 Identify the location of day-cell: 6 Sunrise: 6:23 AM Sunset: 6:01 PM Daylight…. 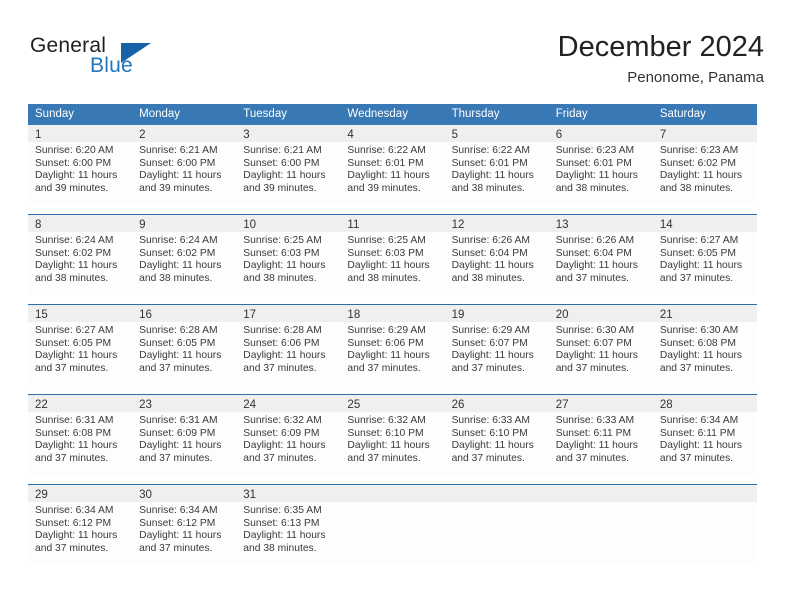
(600, 165).